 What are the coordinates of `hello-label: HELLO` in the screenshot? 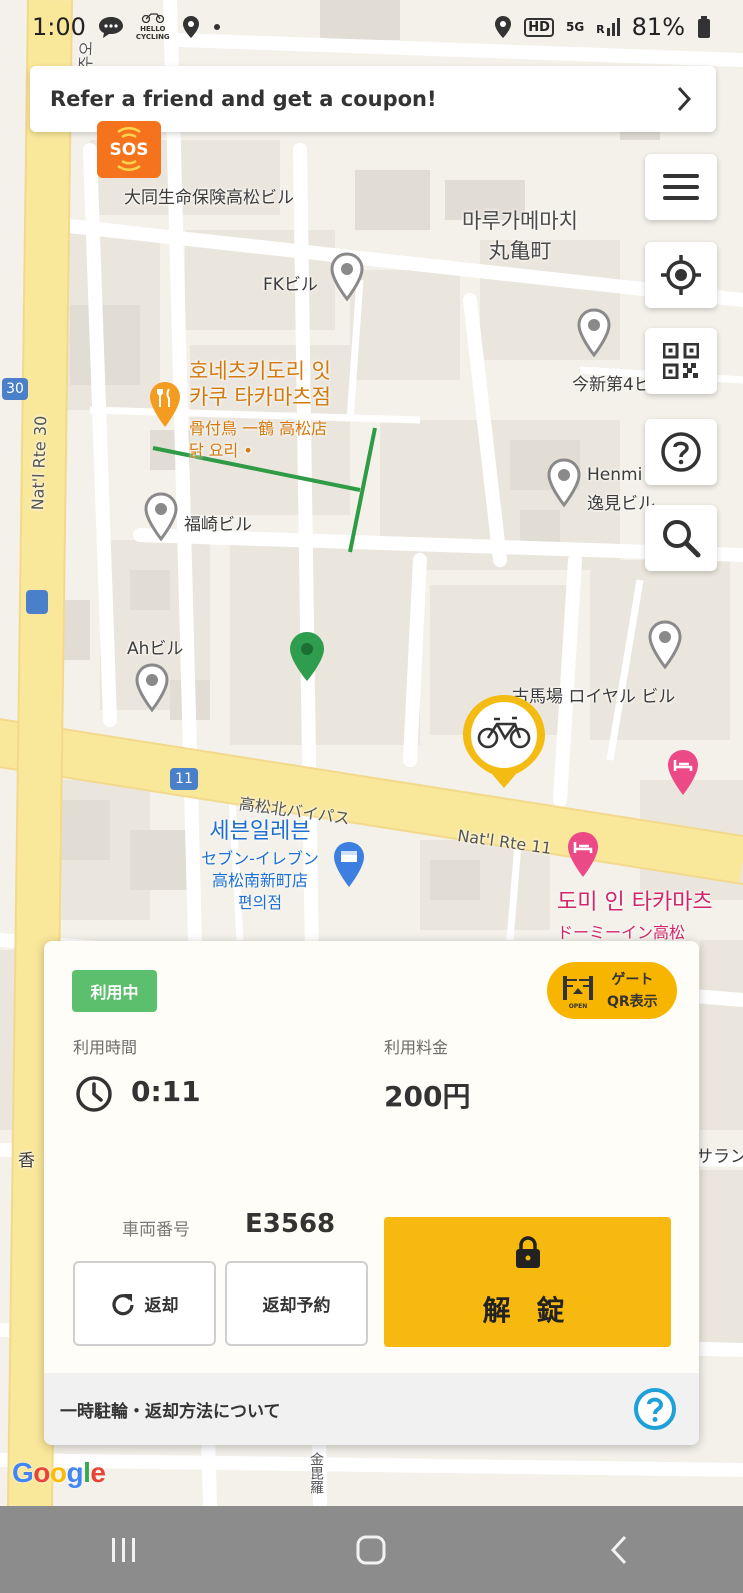 It's located at (153, 29).